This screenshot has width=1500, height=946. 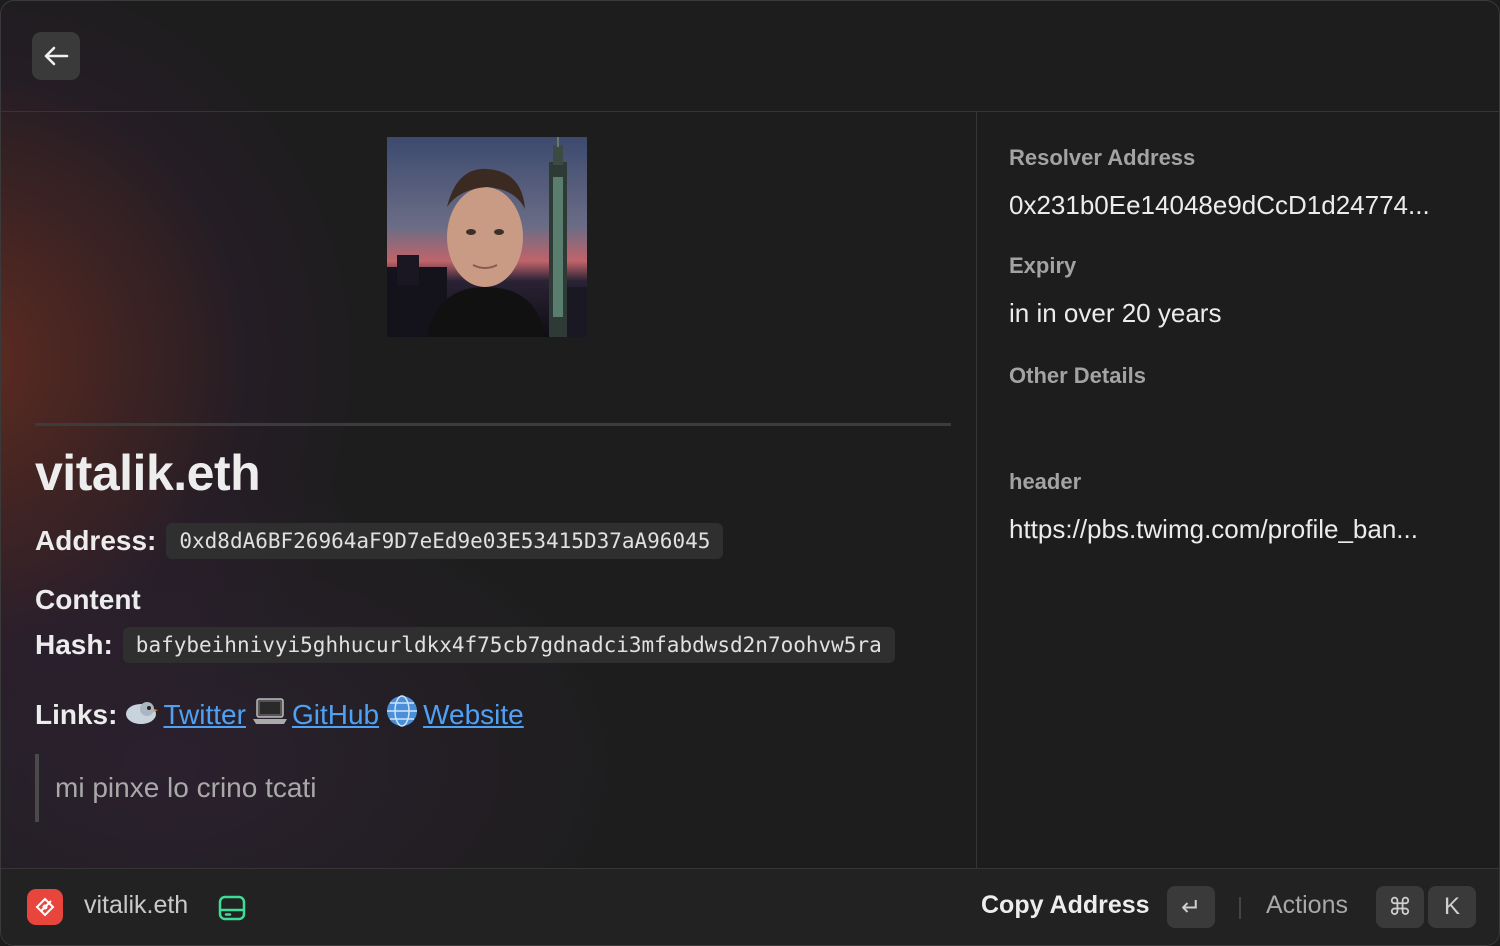 What do you see at coordinates (45, 907) in the screenshot?
I see `app-icon` at bounding box center [45, 907].